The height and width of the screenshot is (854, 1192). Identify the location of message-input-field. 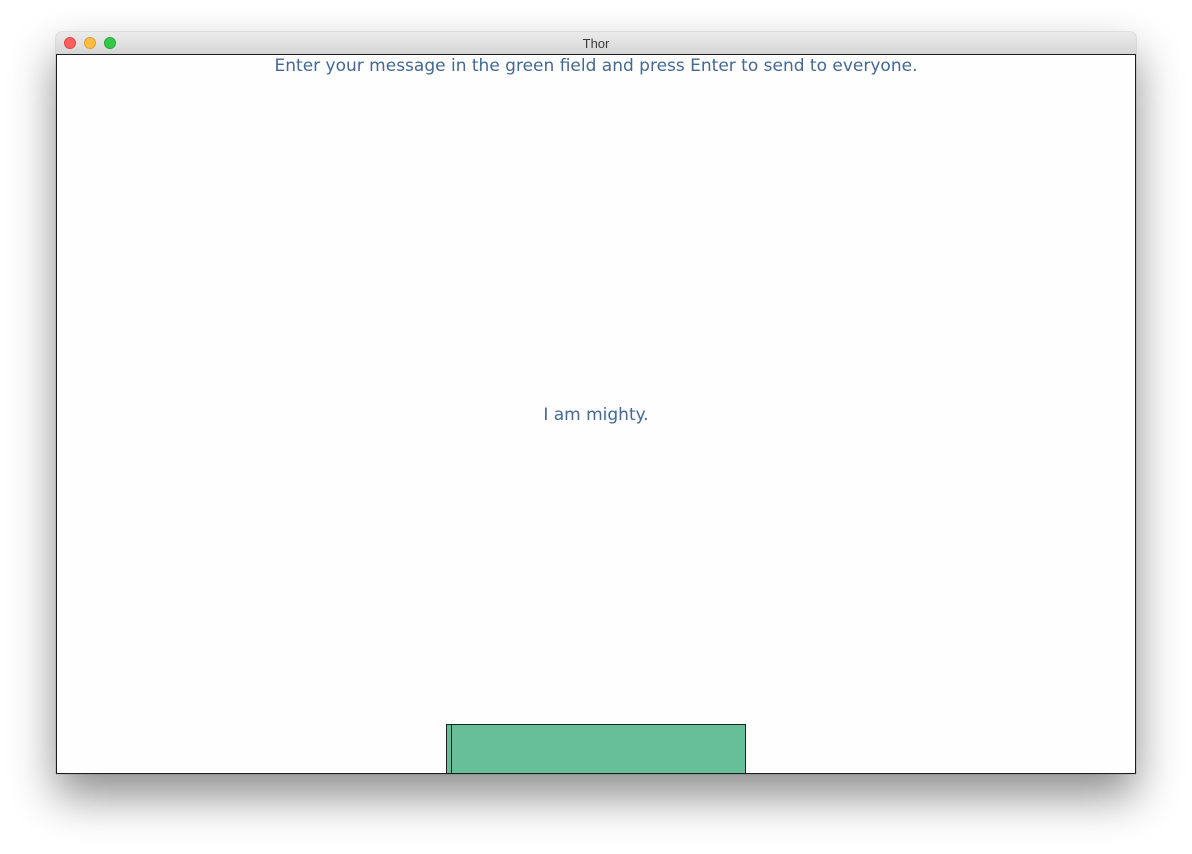
(596, 748).